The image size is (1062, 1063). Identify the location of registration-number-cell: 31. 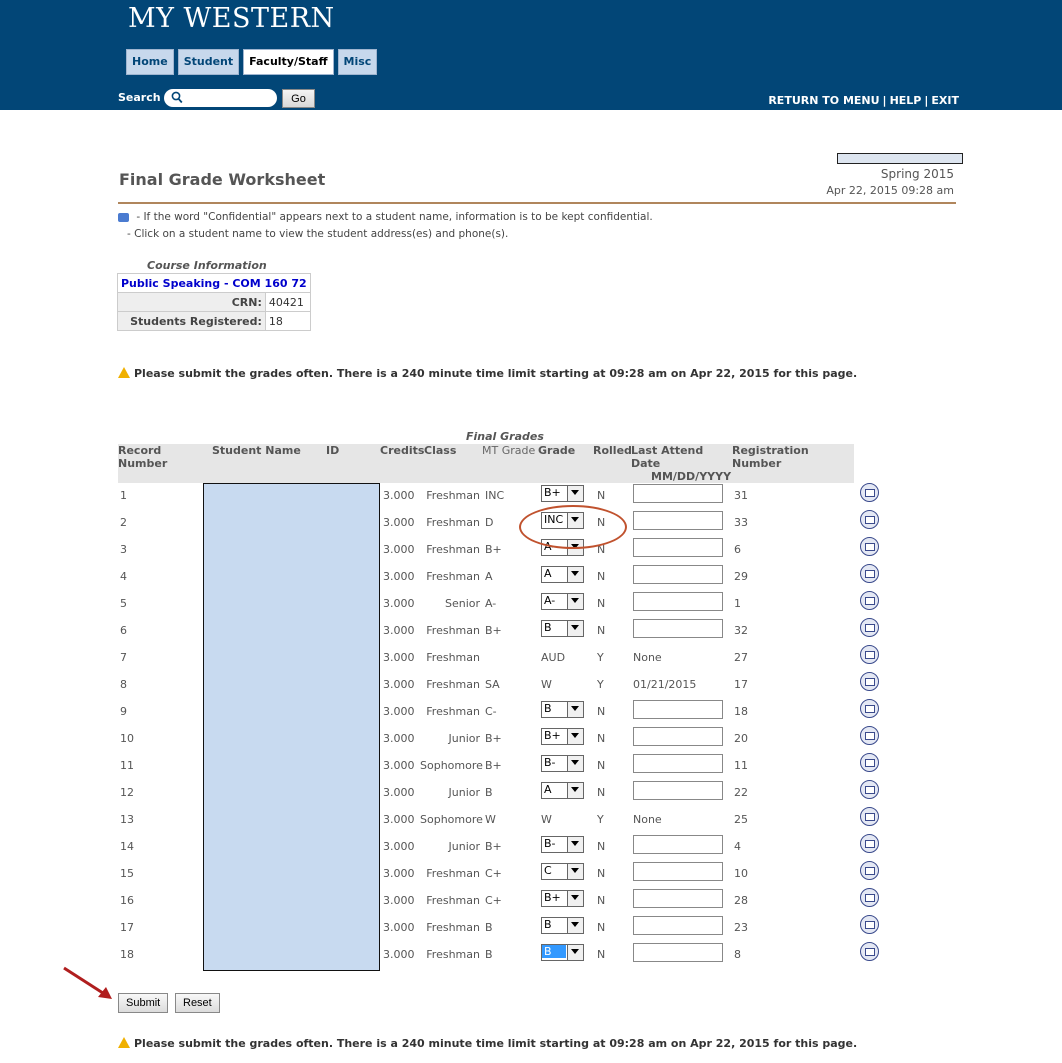
(741, 495).